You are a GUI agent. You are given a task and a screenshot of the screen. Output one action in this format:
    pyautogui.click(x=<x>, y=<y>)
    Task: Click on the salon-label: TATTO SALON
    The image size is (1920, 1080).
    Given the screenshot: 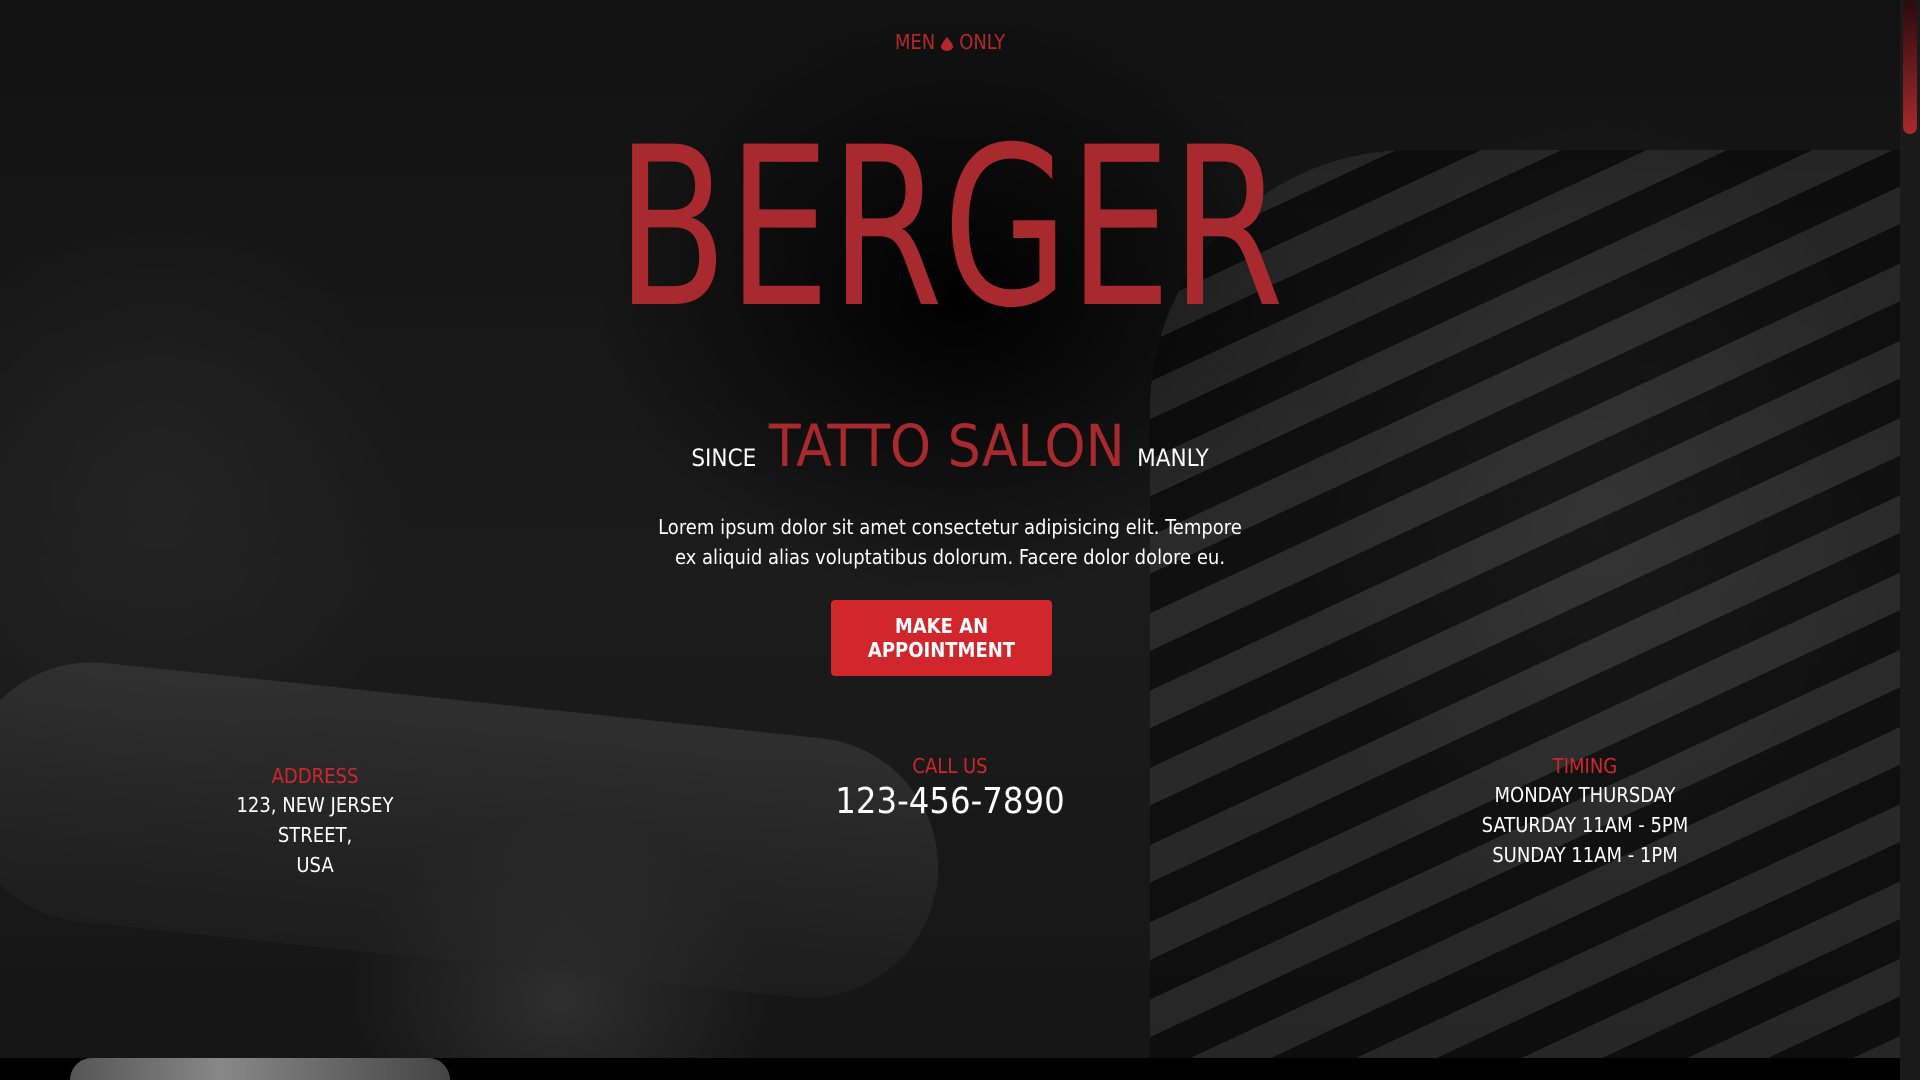 What is the action you would take?
    pyautogui.click(x=946, y=446)
    